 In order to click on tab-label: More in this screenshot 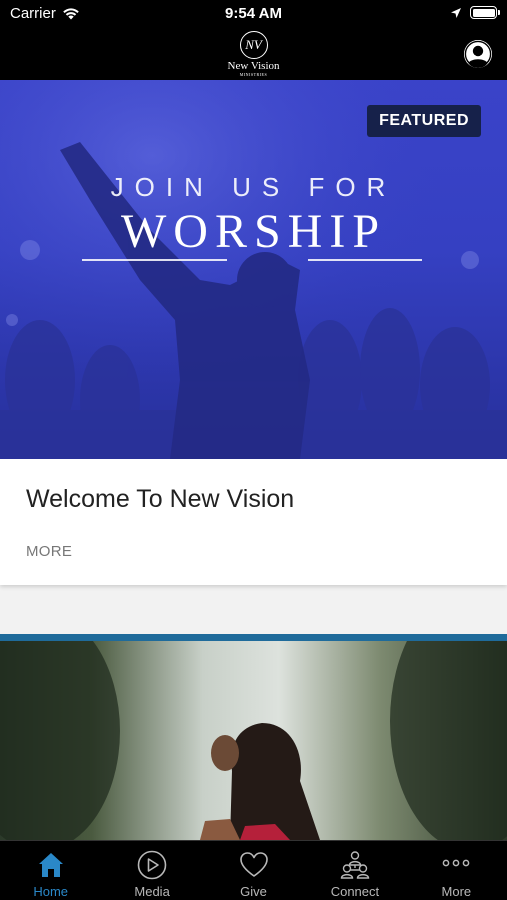, I will do `click(456, 891)`.